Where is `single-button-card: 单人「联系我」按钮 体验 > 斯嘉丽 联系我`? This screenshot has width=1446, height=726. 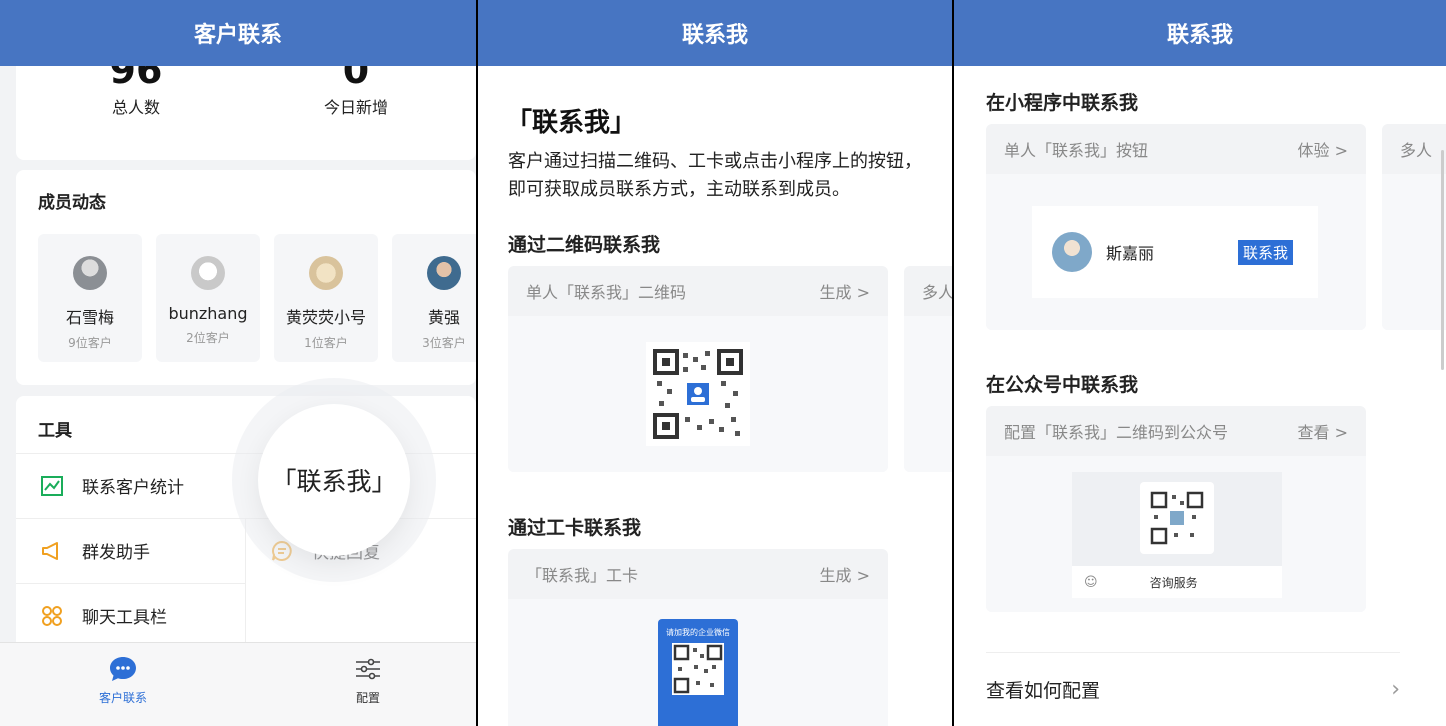
single-button-card: 单人「联系我」按钮 体验 > 斯嘉丽 联系我 is located at coordinates (1176, 227).